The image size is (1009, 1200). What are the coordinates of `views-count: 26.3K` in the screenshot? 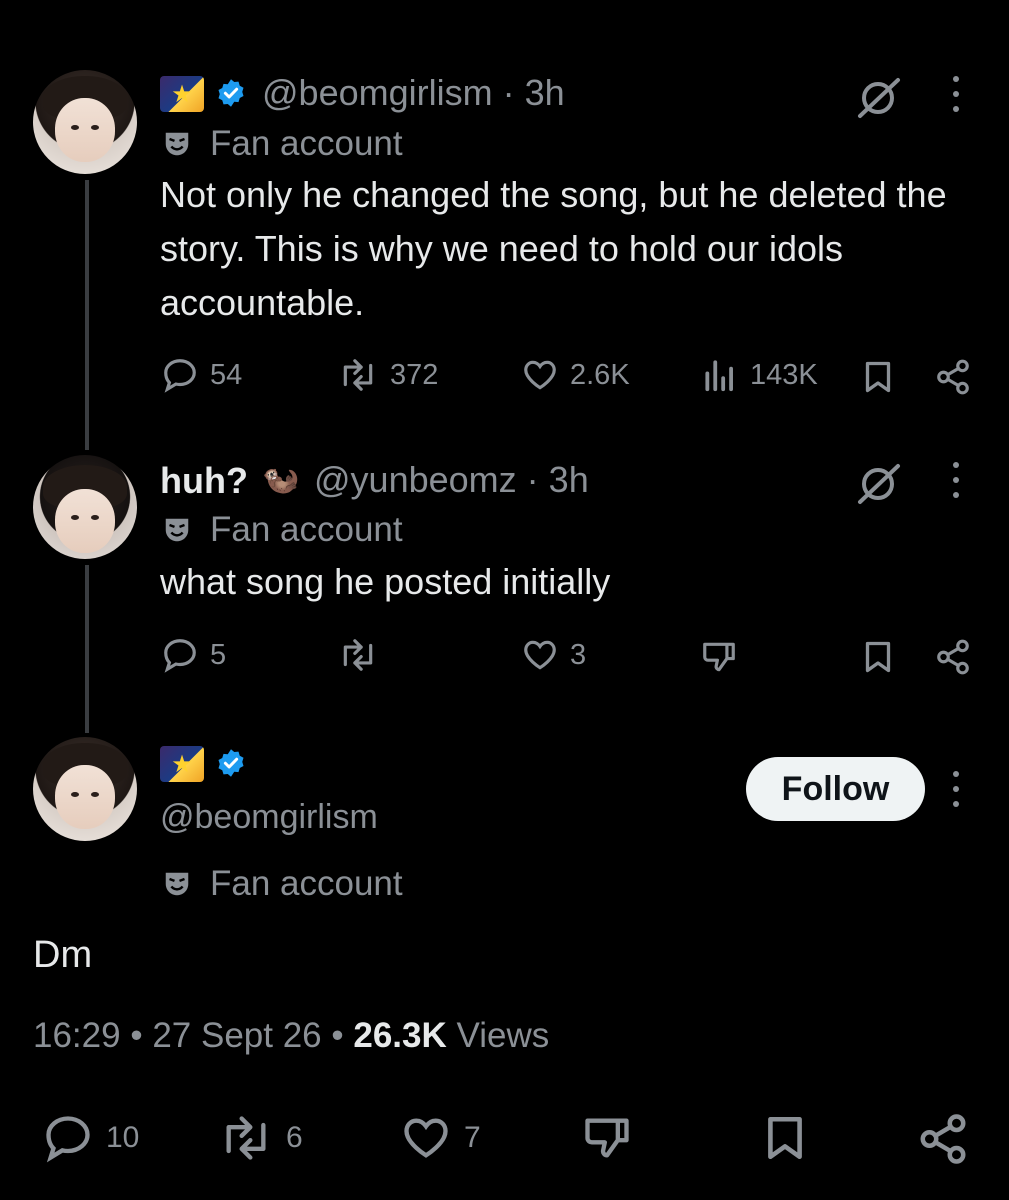 It's located at (400, 1035).